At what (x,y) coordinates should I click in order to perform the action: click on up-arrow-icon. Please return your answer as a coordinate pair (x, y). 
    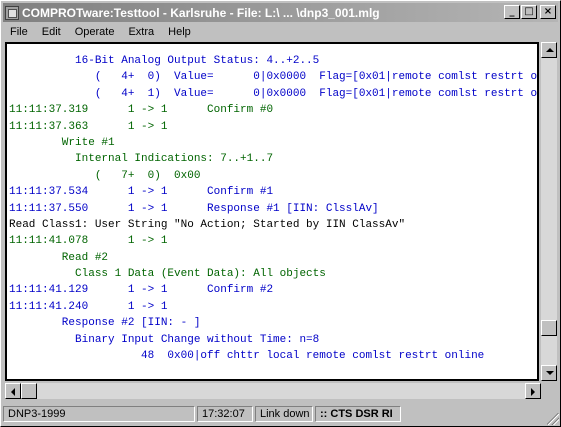
    Looking at the image, I should click on (550, 50).